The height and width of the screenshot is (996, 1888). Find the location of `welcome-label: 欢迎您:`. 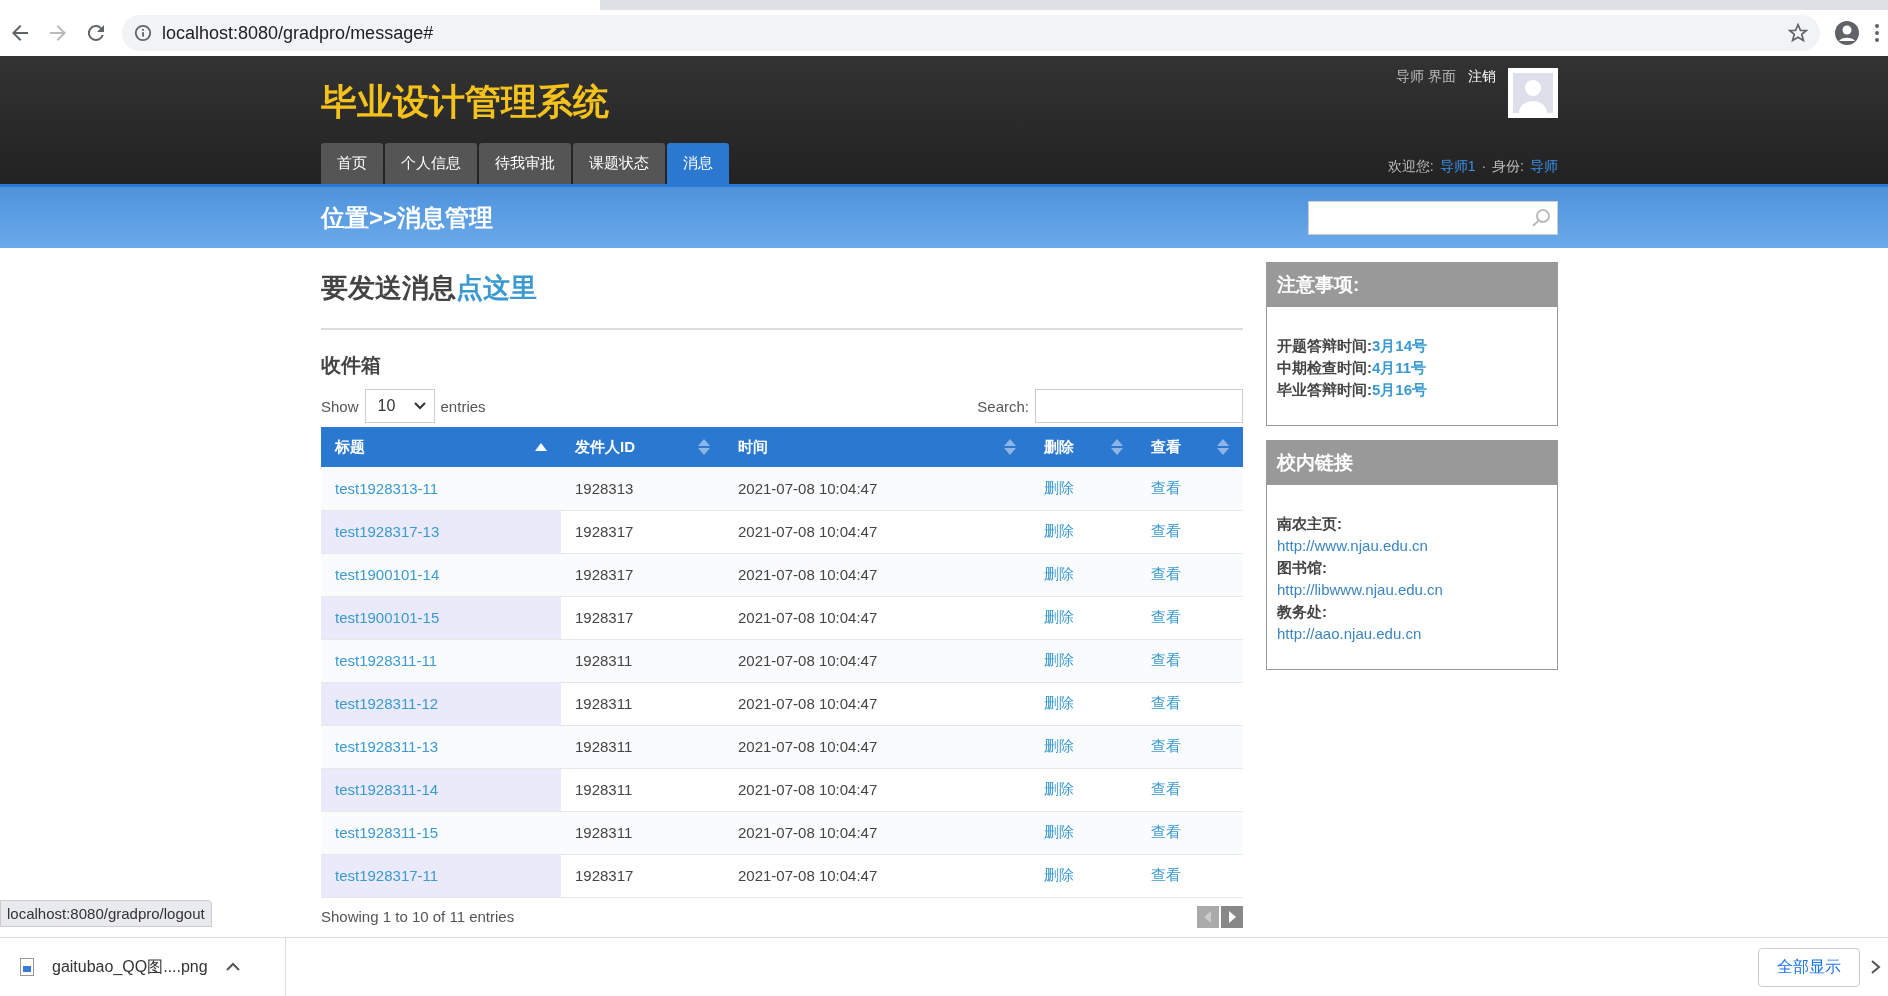

welcome-label: 欢迎您: is located at coordinates (1410, 167).